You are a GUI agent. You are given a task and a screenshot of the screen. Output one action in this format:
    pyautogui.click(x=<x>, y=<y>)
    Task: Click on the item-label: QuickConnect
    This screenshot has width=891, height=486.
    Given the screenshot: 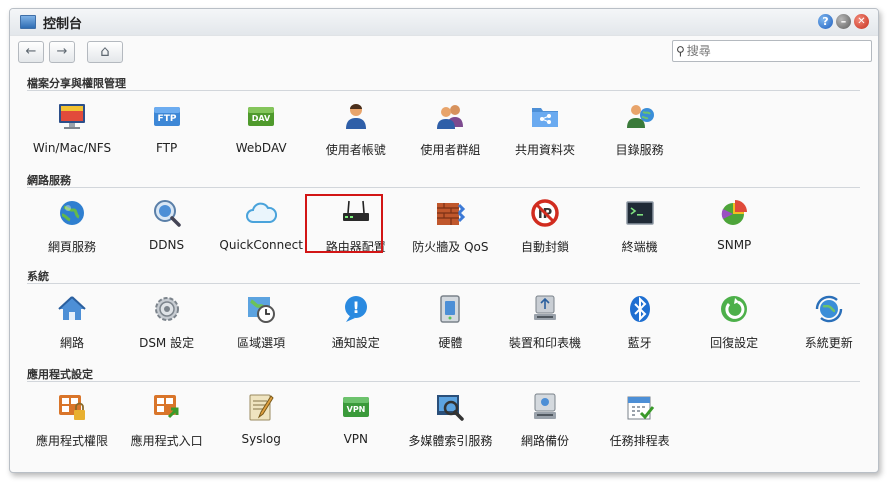 What is the action you would take?
    pyautogui.click(x=261, y=245)
    